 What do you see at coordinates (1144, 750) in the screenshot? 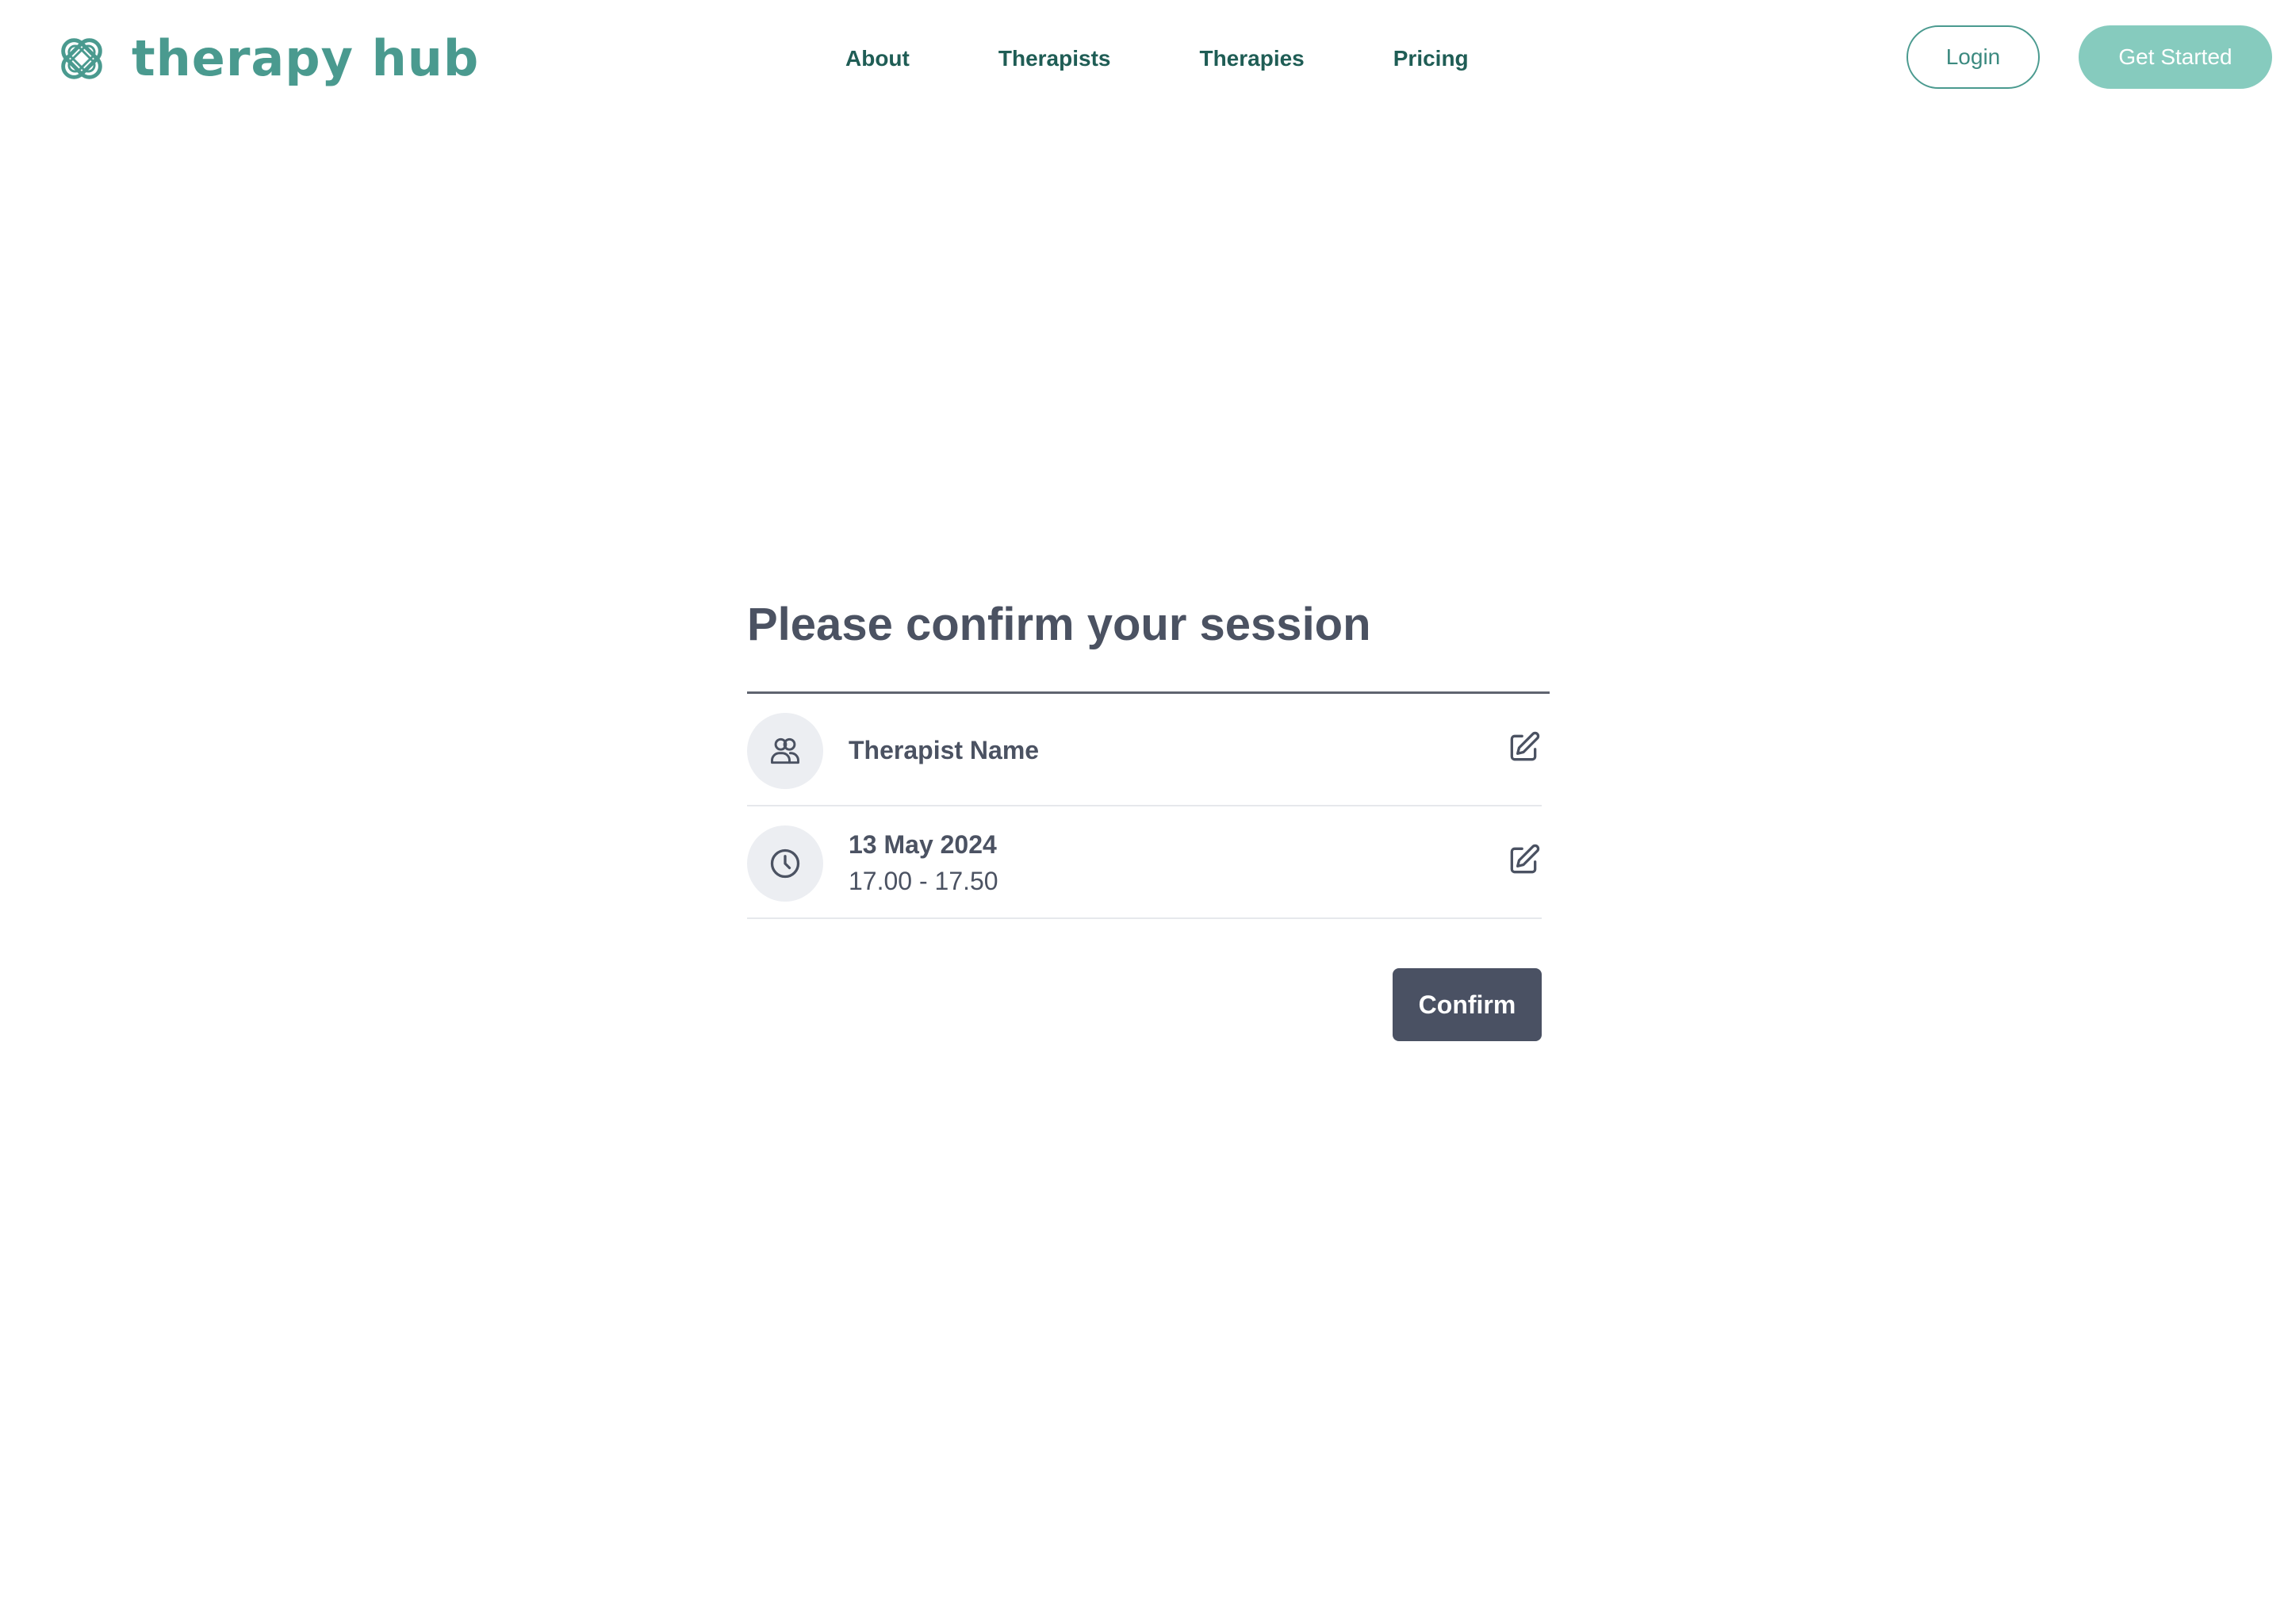
I see `therapist-row: Therapist Name` at bounding box center [1144, 750].